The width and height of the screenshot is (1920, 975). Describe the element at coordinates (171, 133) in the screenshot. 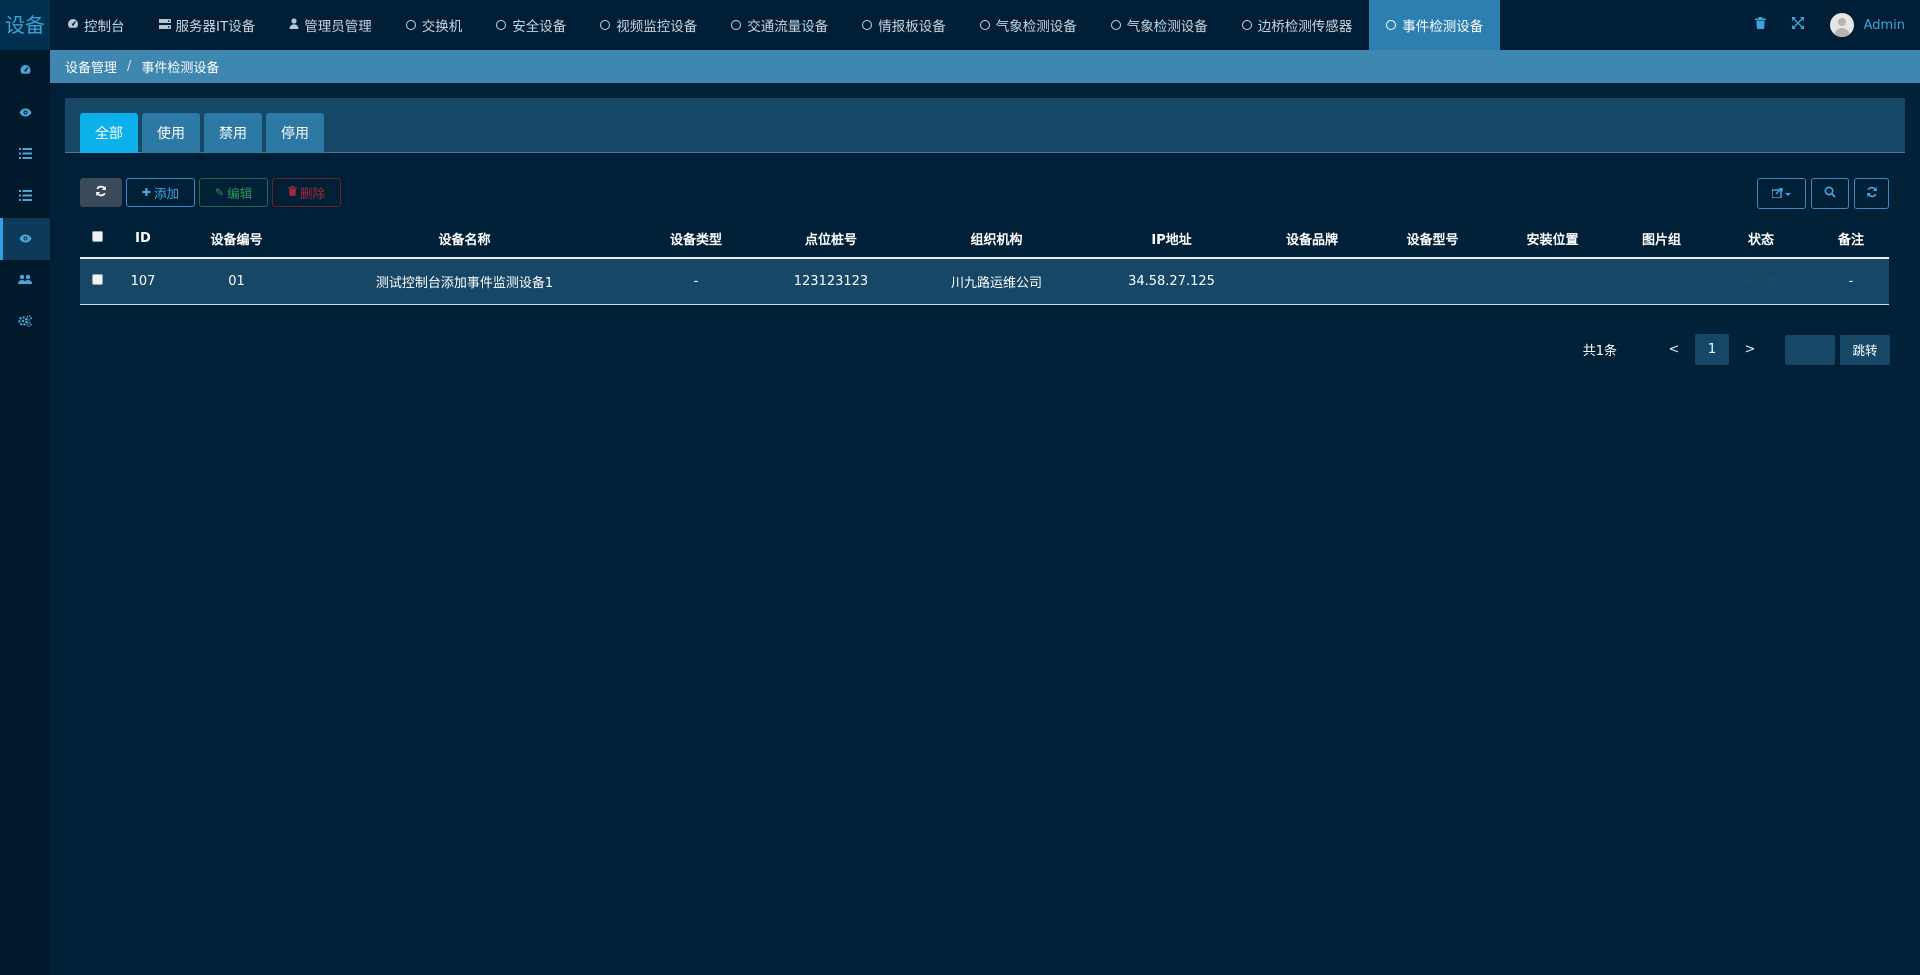

I see `tab-in-use: 使用` at that location.